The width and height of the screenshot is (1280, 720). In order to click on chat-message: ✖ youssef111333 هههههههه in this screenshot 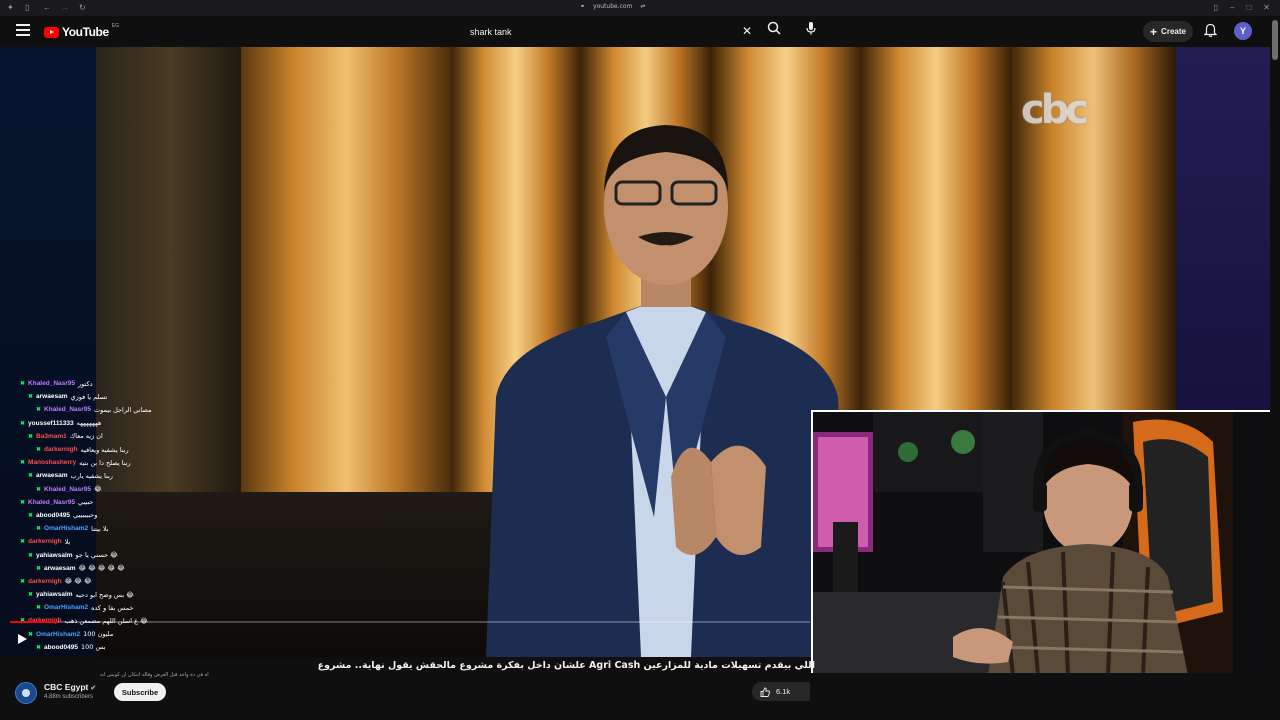, I will do `click(130, 423)`.